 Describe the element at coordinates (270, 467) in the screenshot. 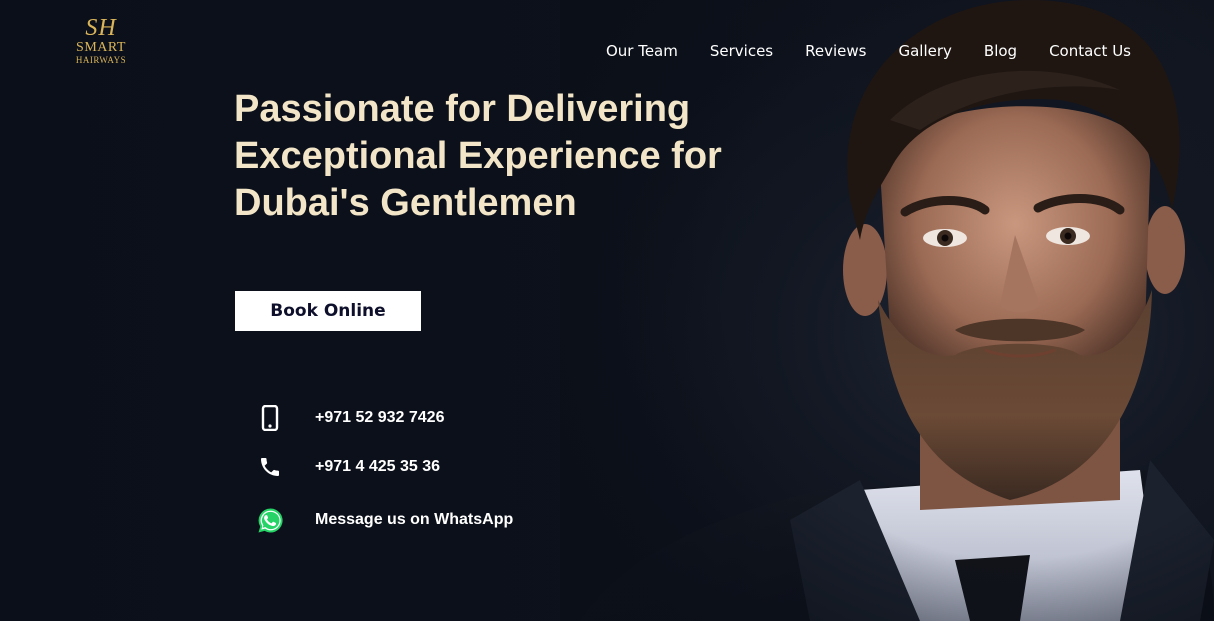

I see `phone-handset-icon` at that location.